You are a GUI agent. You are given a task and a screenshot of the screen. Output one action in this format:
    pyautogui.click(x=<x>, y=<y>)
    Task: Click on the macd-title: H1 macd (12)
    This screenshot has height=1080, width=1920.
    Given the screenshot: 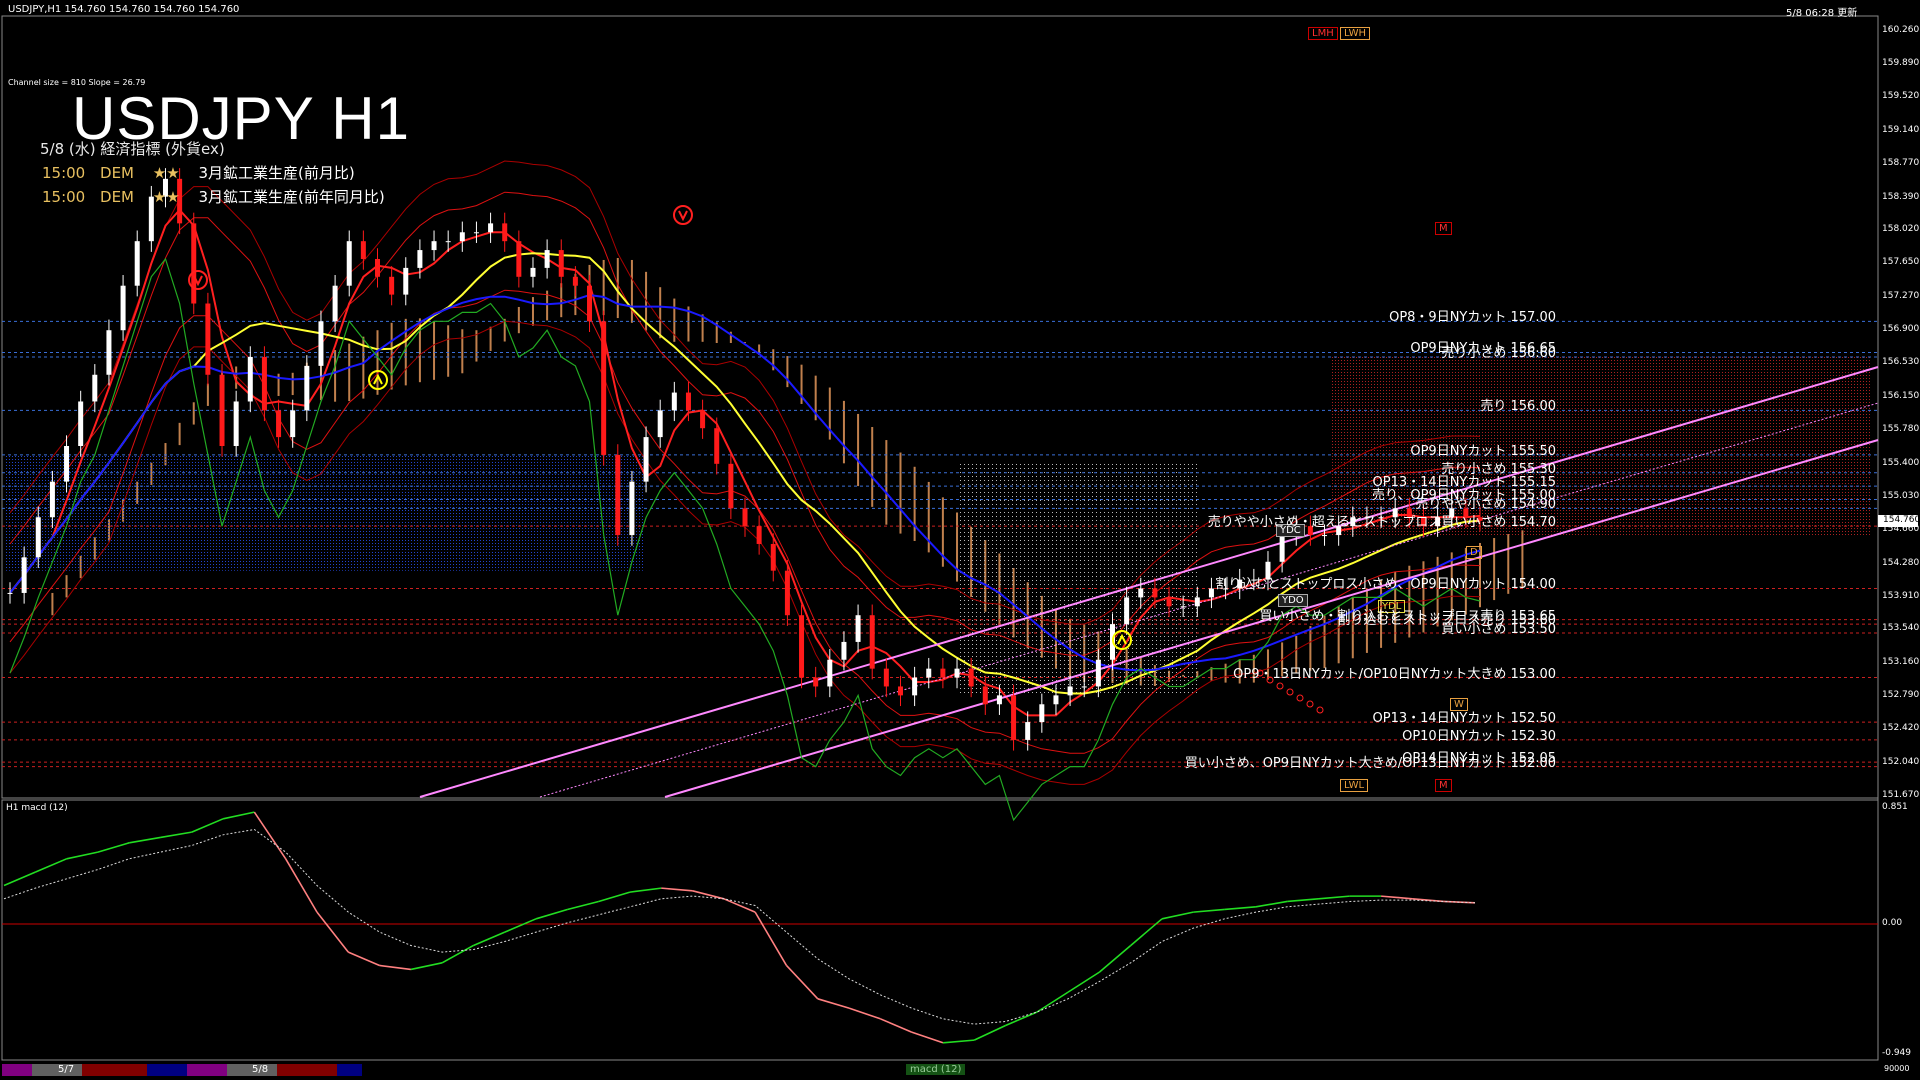 What is the action you would take?
    pyautogui.click(x=37, y=808)
    